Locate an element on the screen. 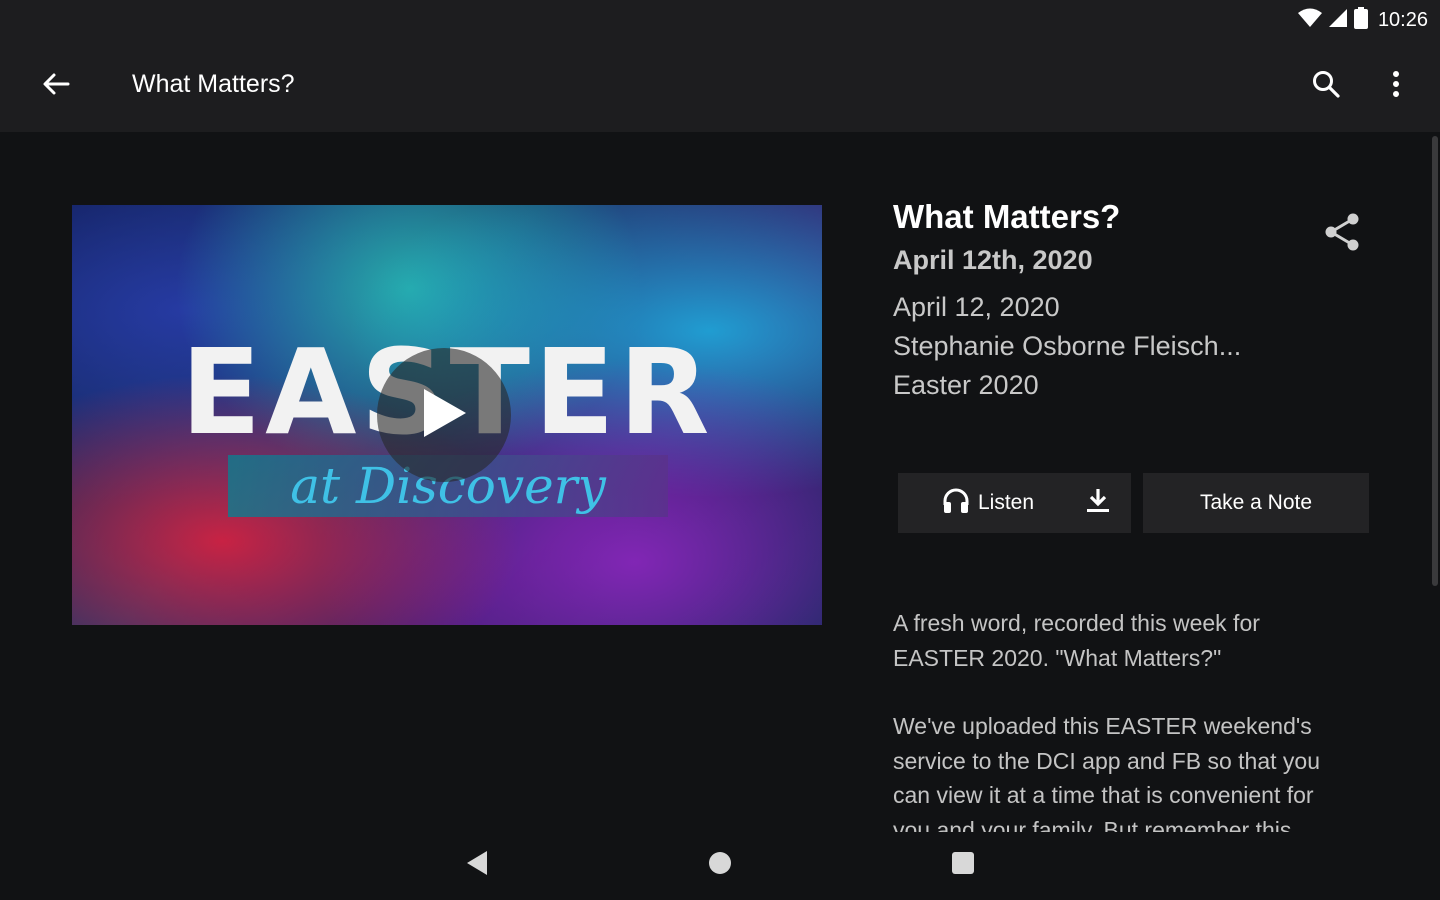 This screenshot has width=1440, height=900. page-title: What Matters? is located at coordinates (213, 84).